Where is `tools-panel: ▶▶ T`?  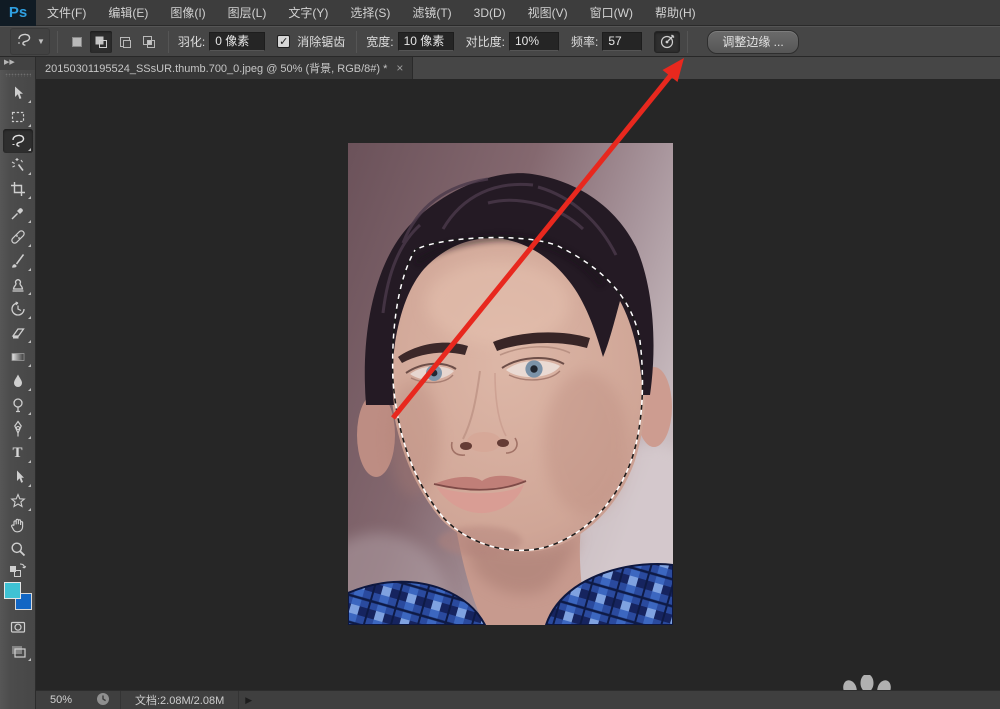 tools-panel: ▶▶ T is located at coordinates (18, 383).